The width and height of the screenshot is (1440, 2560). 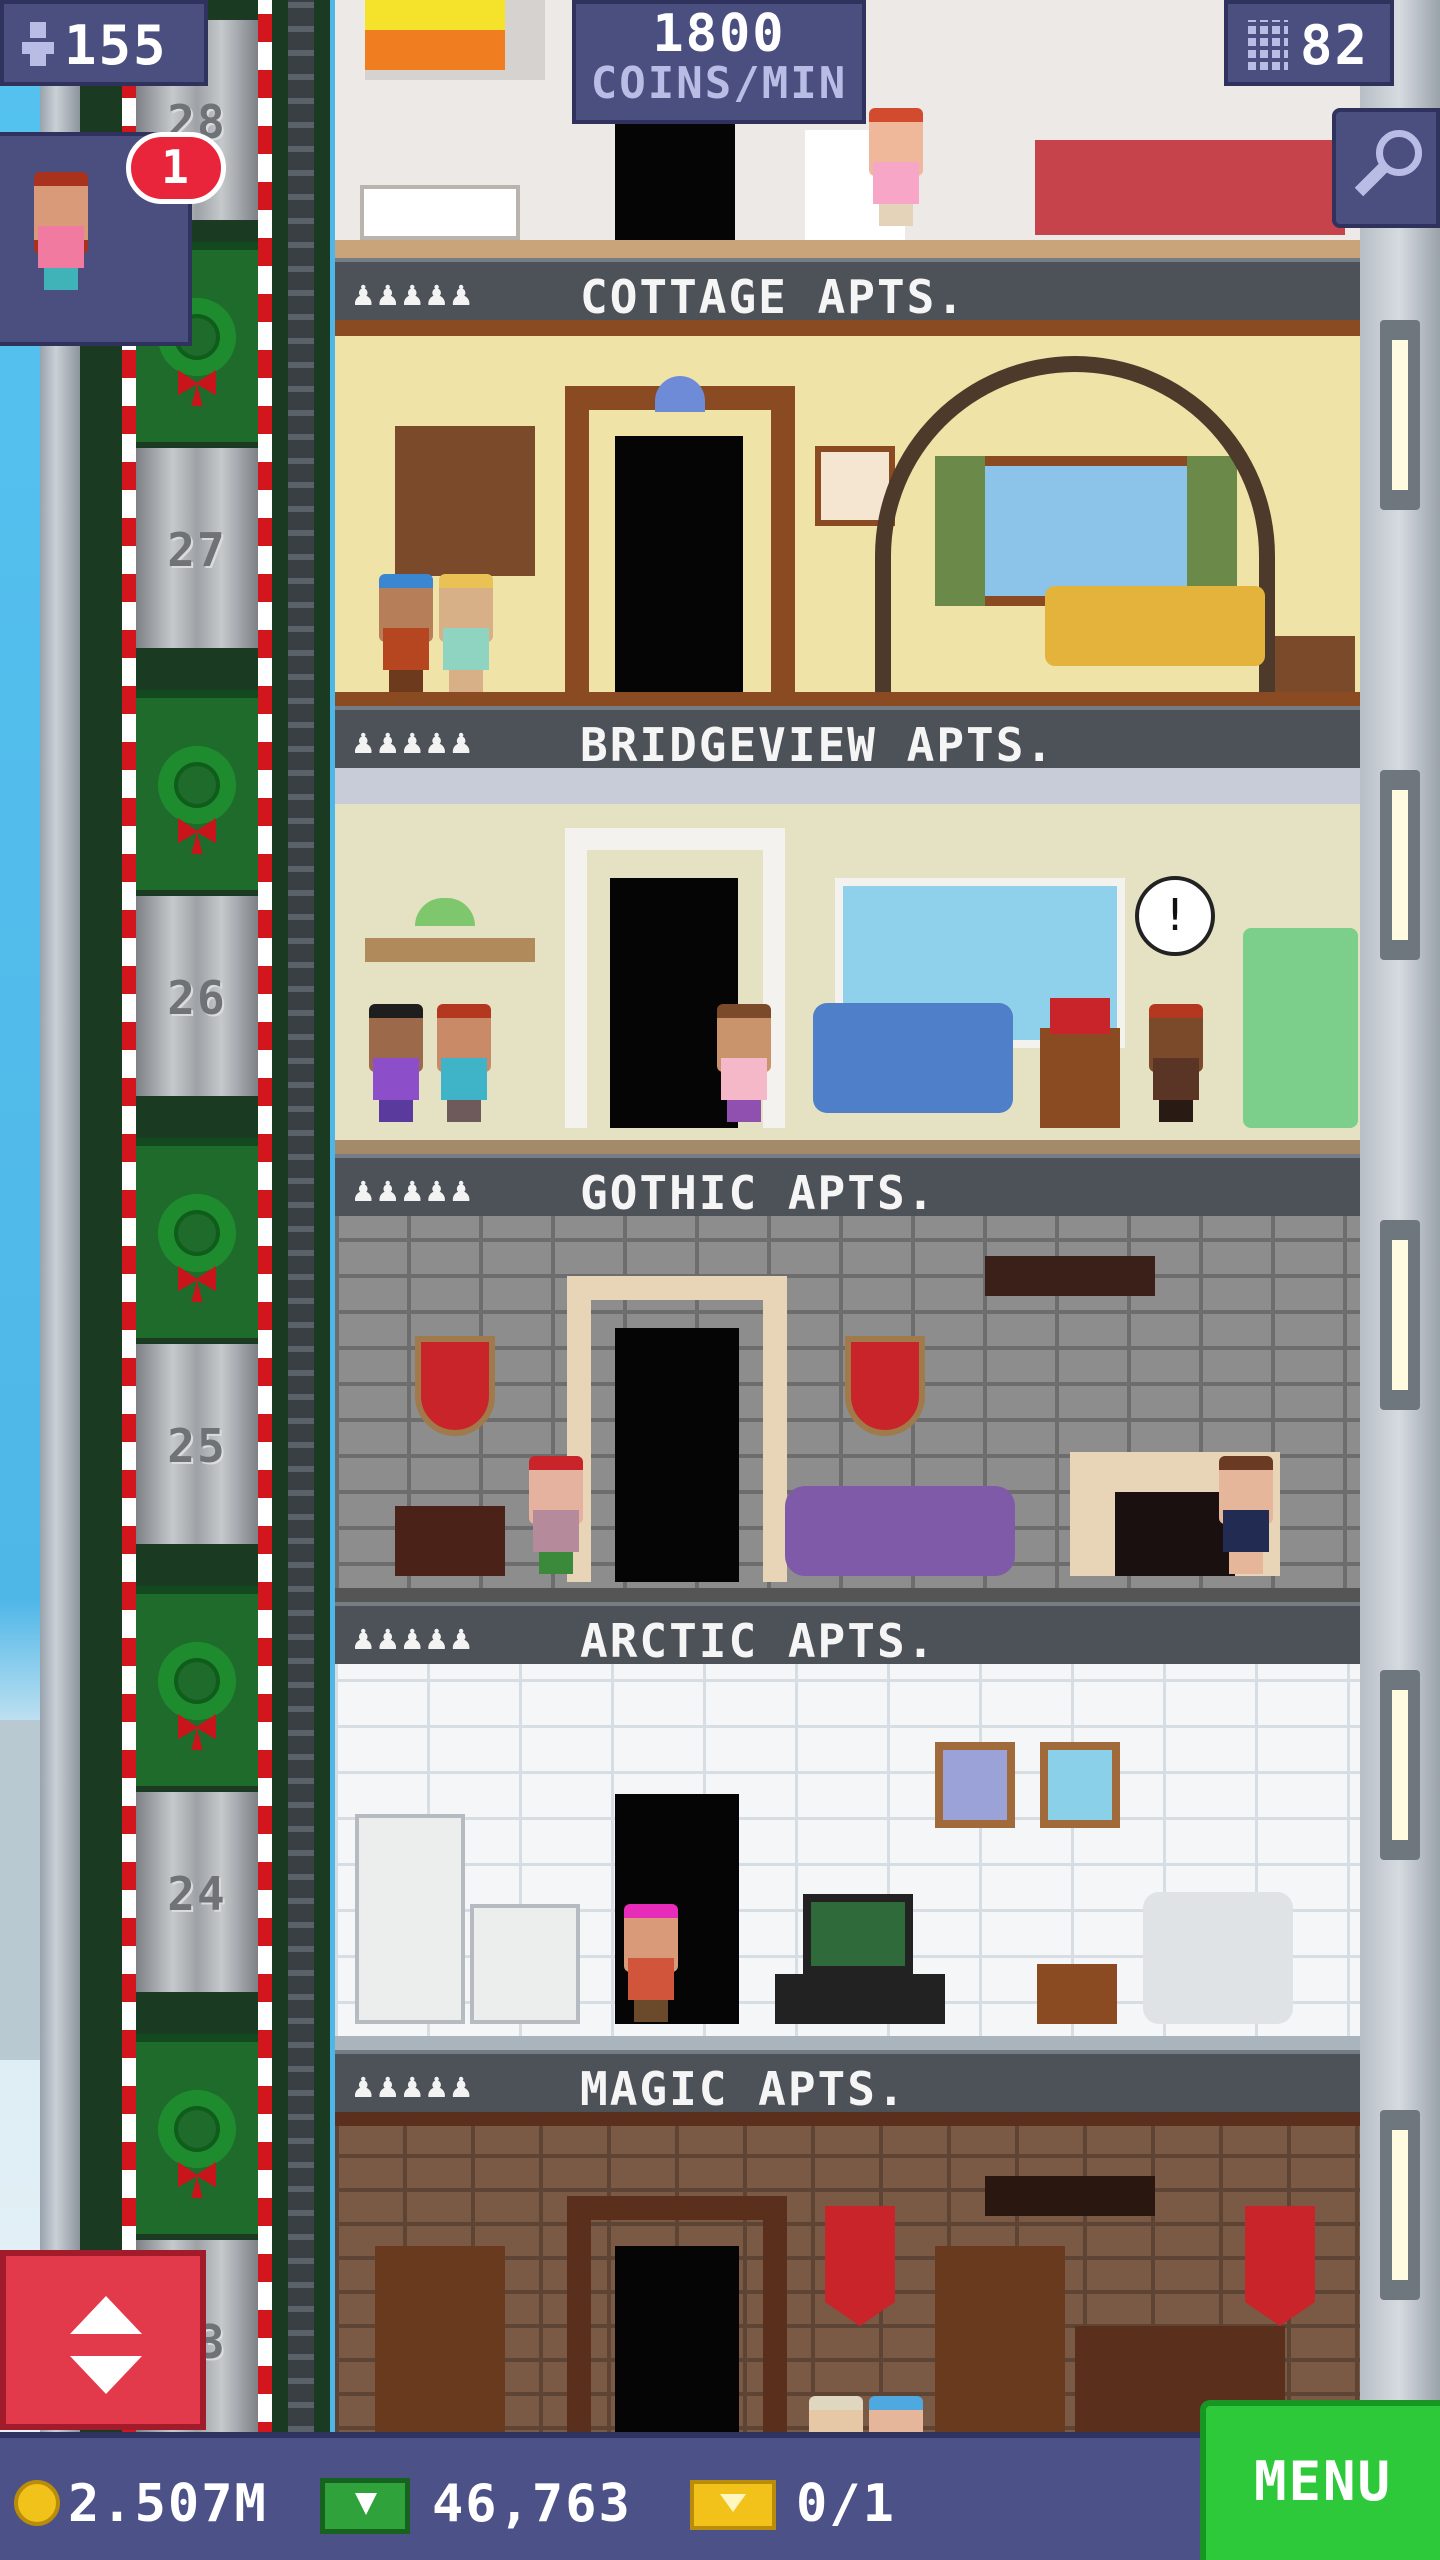 I want to click on population-counter: 155, so click(x=104, y=43).